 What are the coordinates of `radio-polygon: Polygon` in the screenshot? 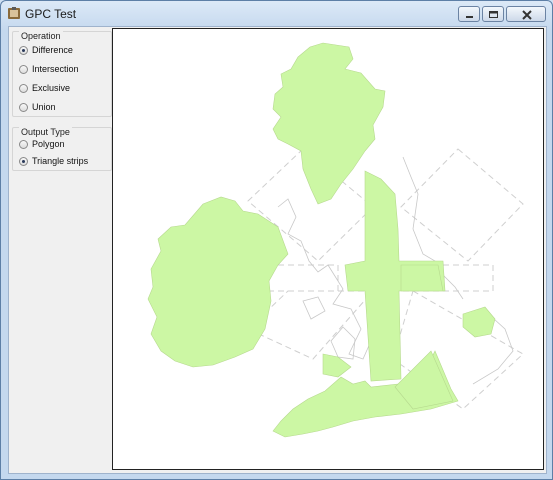 It's located at (42, 144).